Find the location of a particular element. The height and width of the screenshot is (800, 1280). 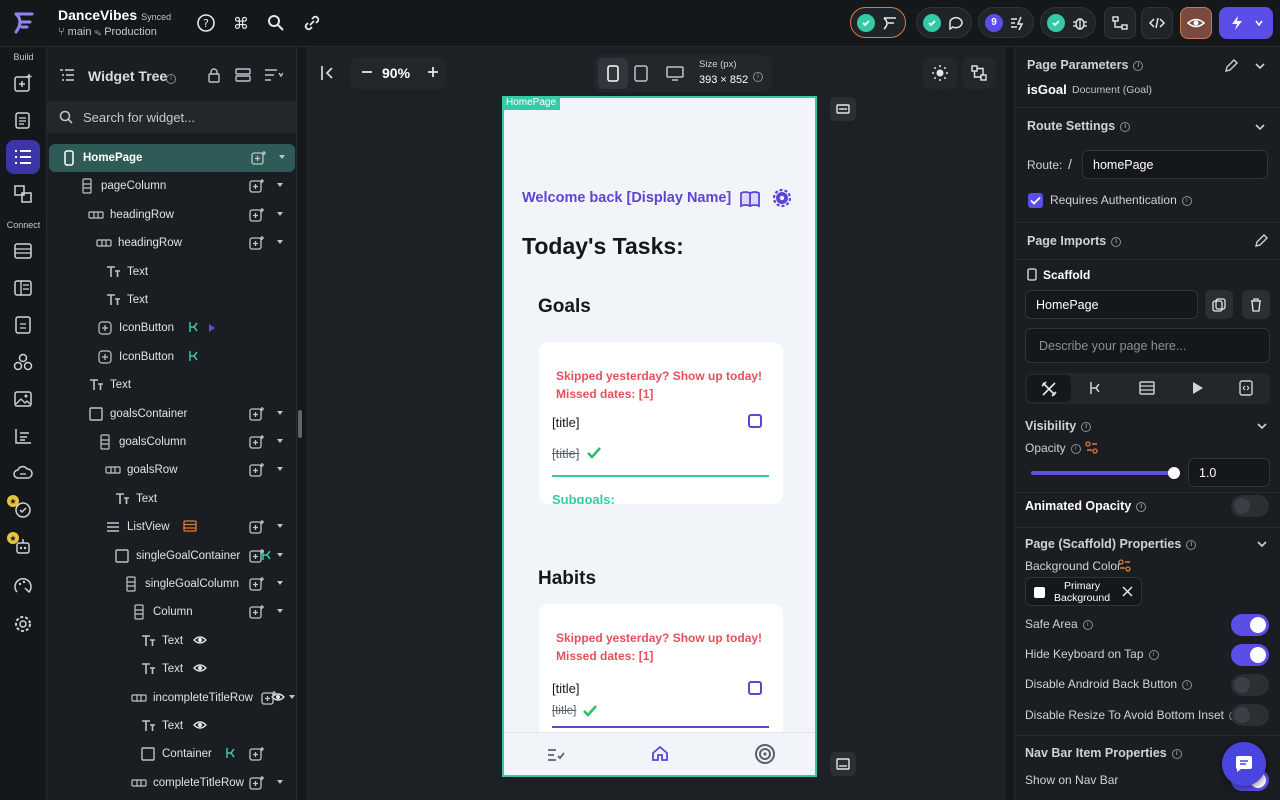

panel-resize-handle is located at coordinates (300, 424).